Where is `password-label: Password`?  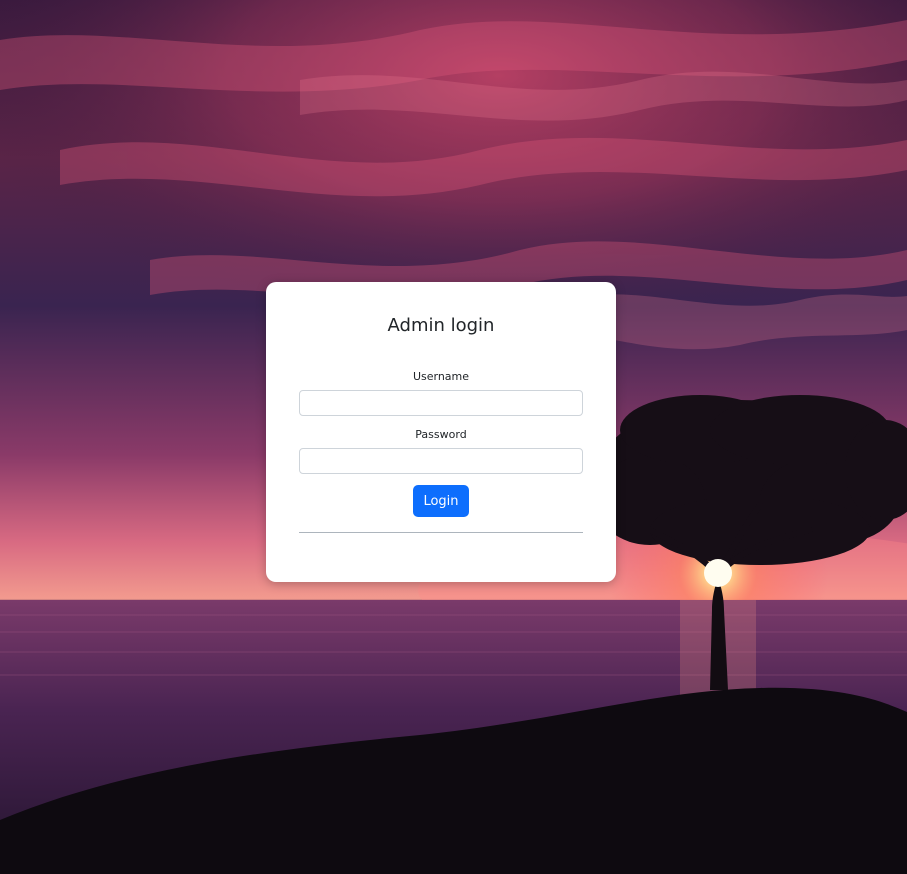 password-label: Password is located at coordinates (441, 434).